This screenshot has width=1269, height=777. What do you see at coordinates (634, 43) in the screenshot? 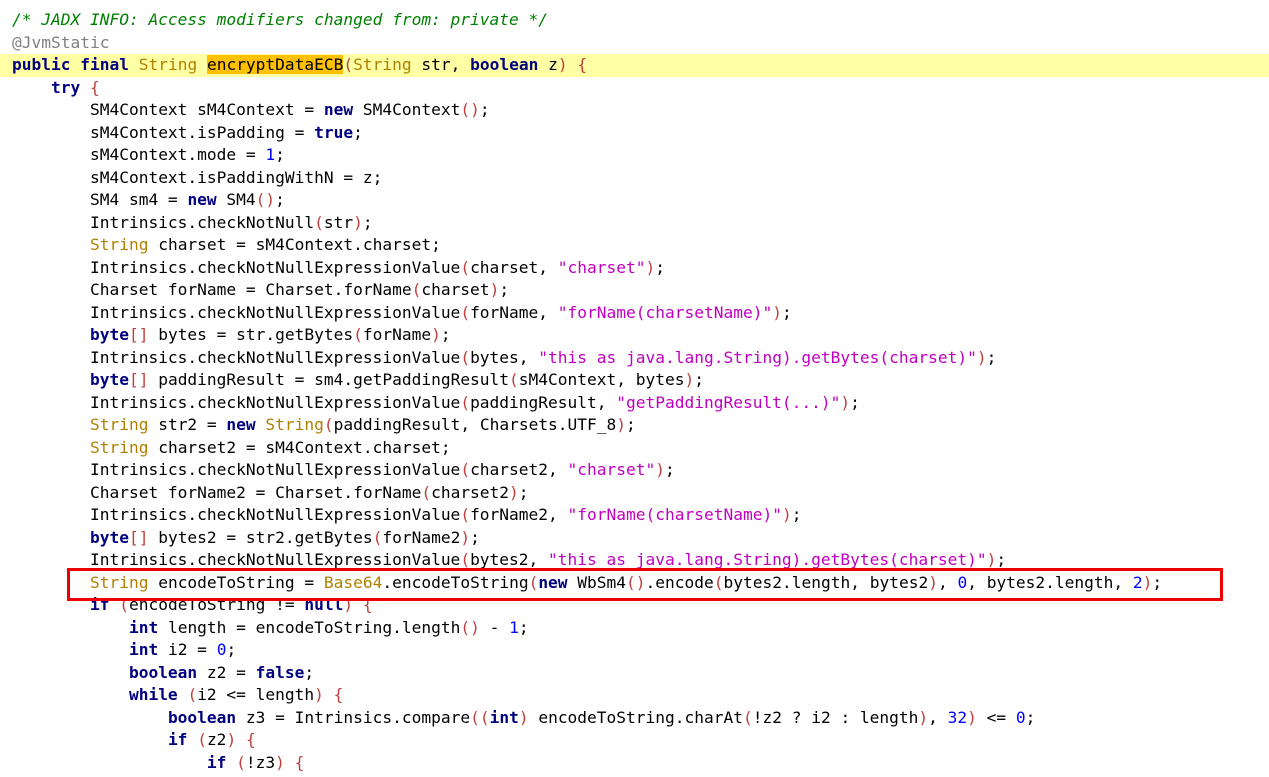
I see `code-line: @JvmStatic` at bounding box center [634, 43].